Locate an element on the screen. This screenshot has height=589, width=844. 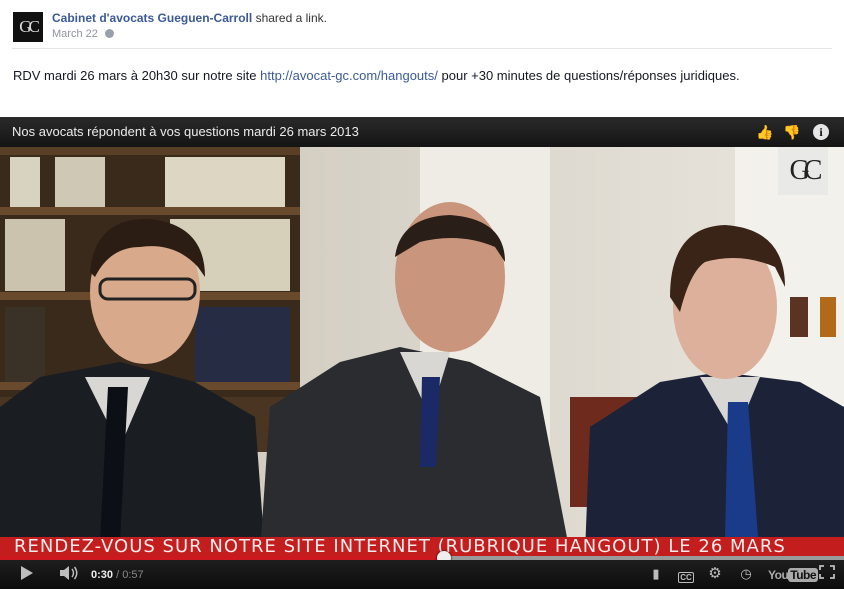
youtube-logo: You Tube is located at coordinates (793, 575).